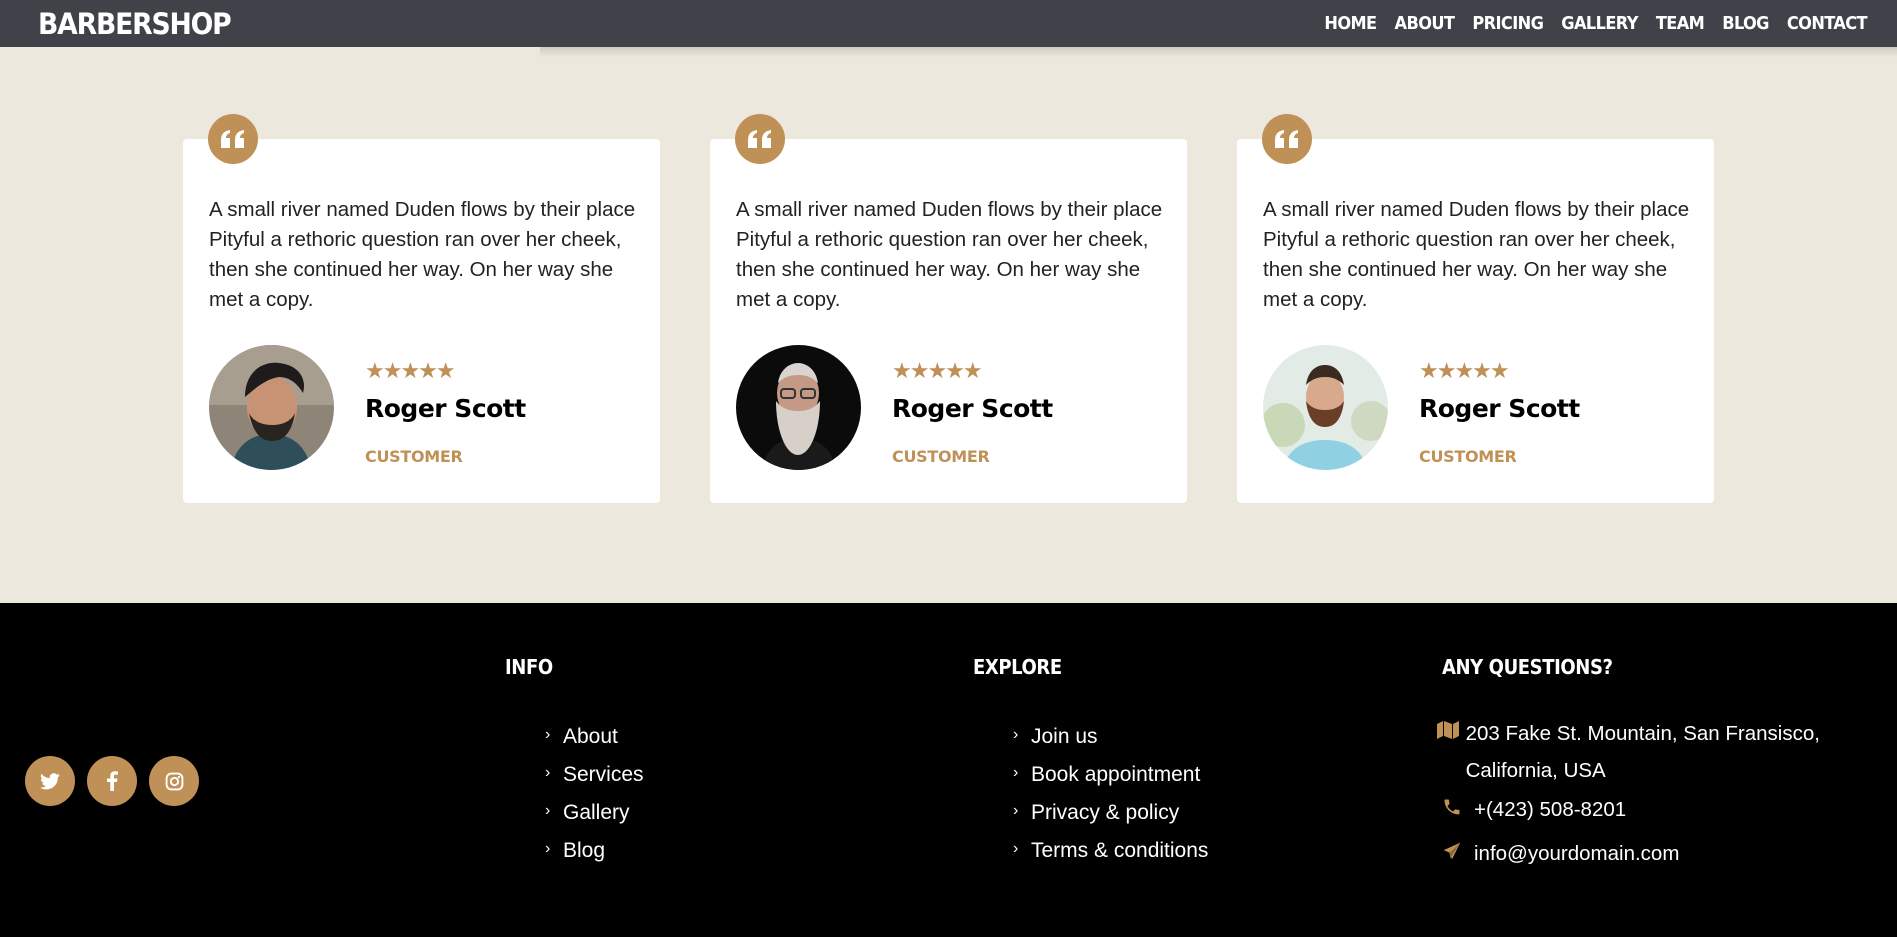 The height and width of the screenshot is (937, 1897). Describe the element at coordinates (594, 737) in the screenshot. I see `footer-link-about: › About` at that location.